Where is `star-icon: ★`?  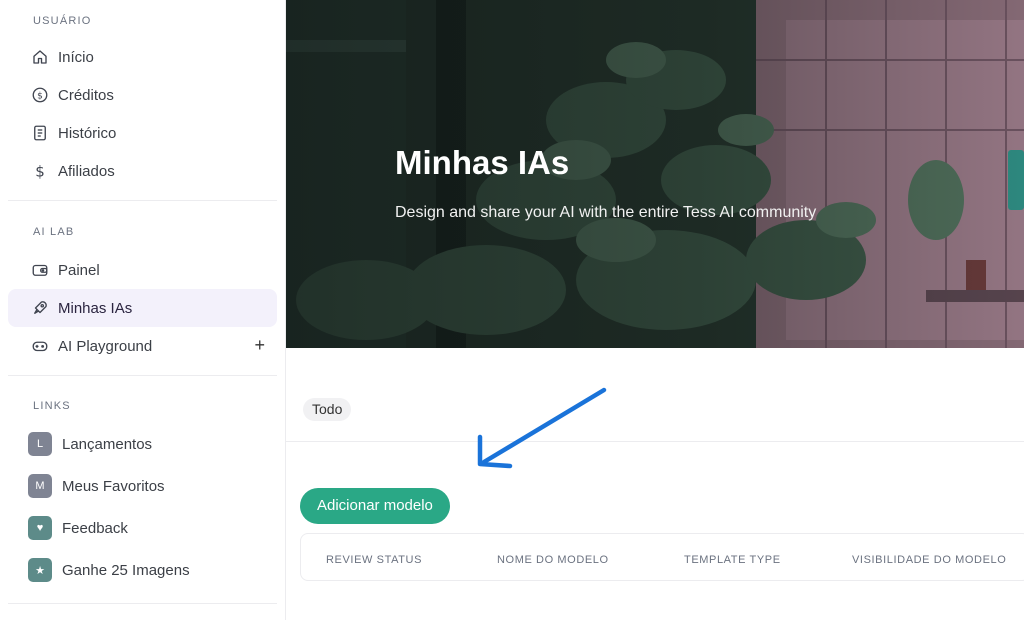
star-icon: ★ is located at coordinates (40, 570).